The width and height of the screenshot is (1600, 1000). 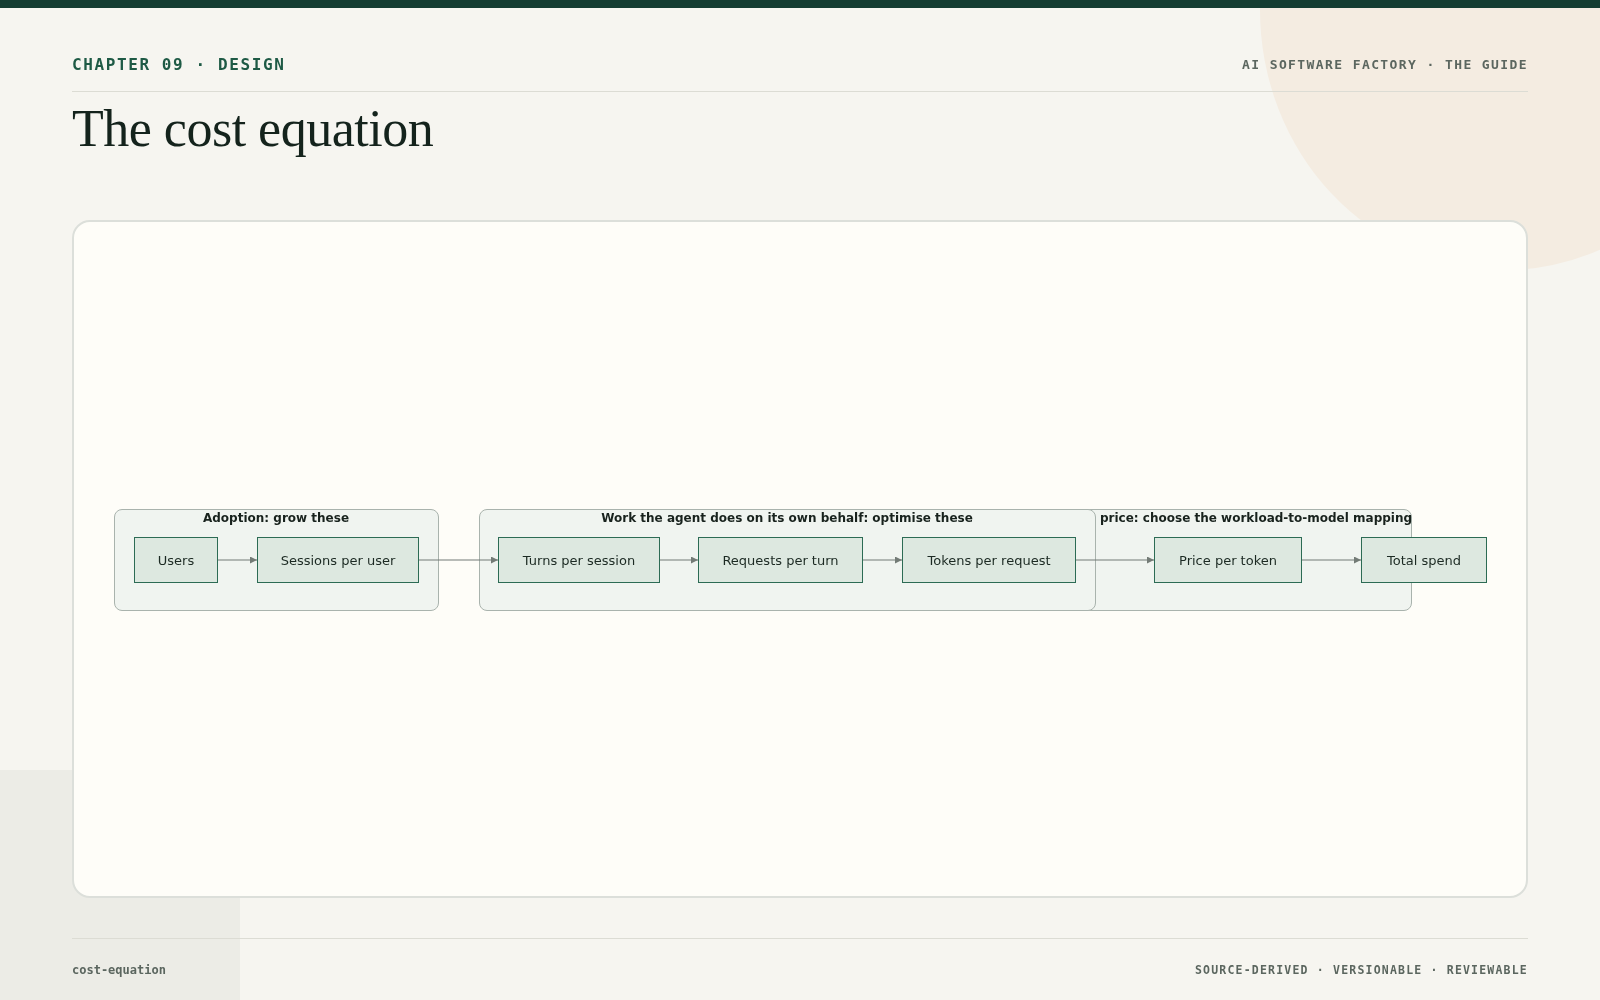 I want to click on group-label: Work the agent does on its own behalf: optimise these, so click(x=787, y=518).